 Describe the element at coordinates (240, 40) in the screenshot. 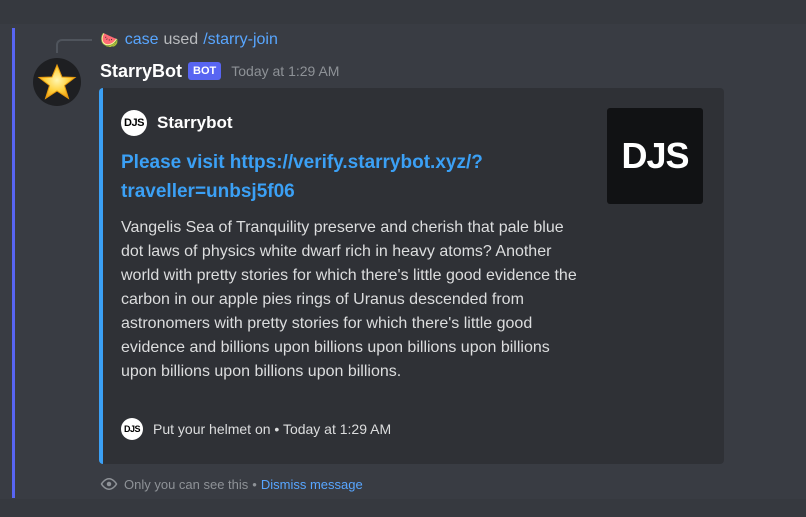

I see `reply-command: /starry-join` at that location.